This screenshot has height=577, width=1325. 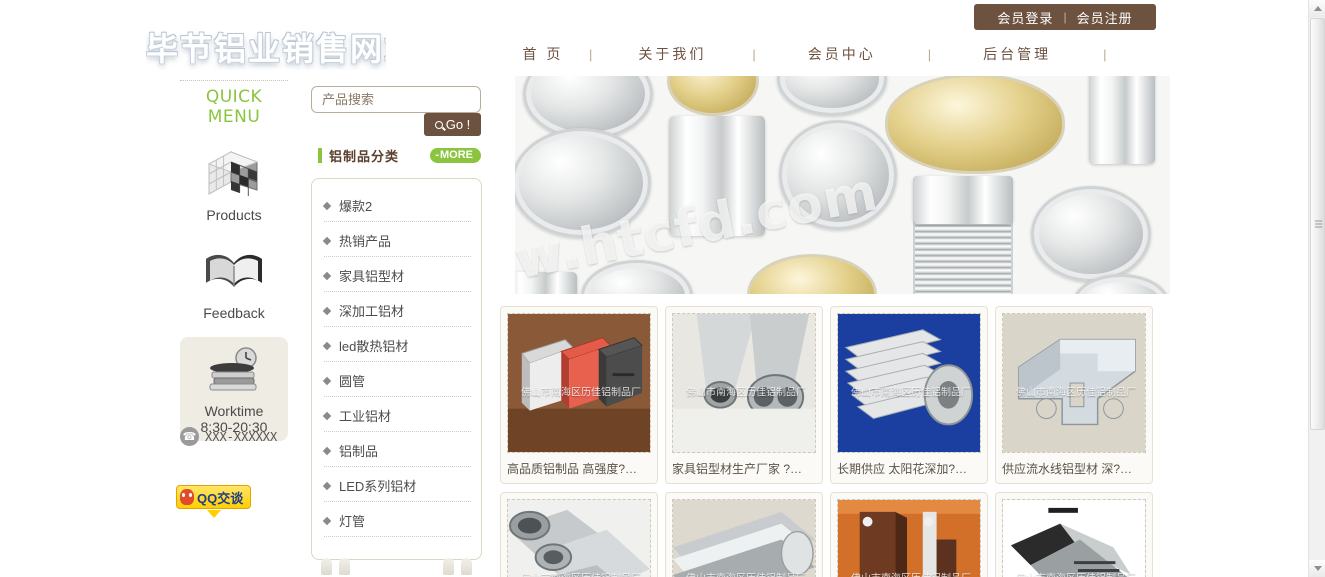 What do you see at coordinates (365, 416) in the screenshot?
I see `category-item-label: 工业铝材` at bounding box center [365, 416].